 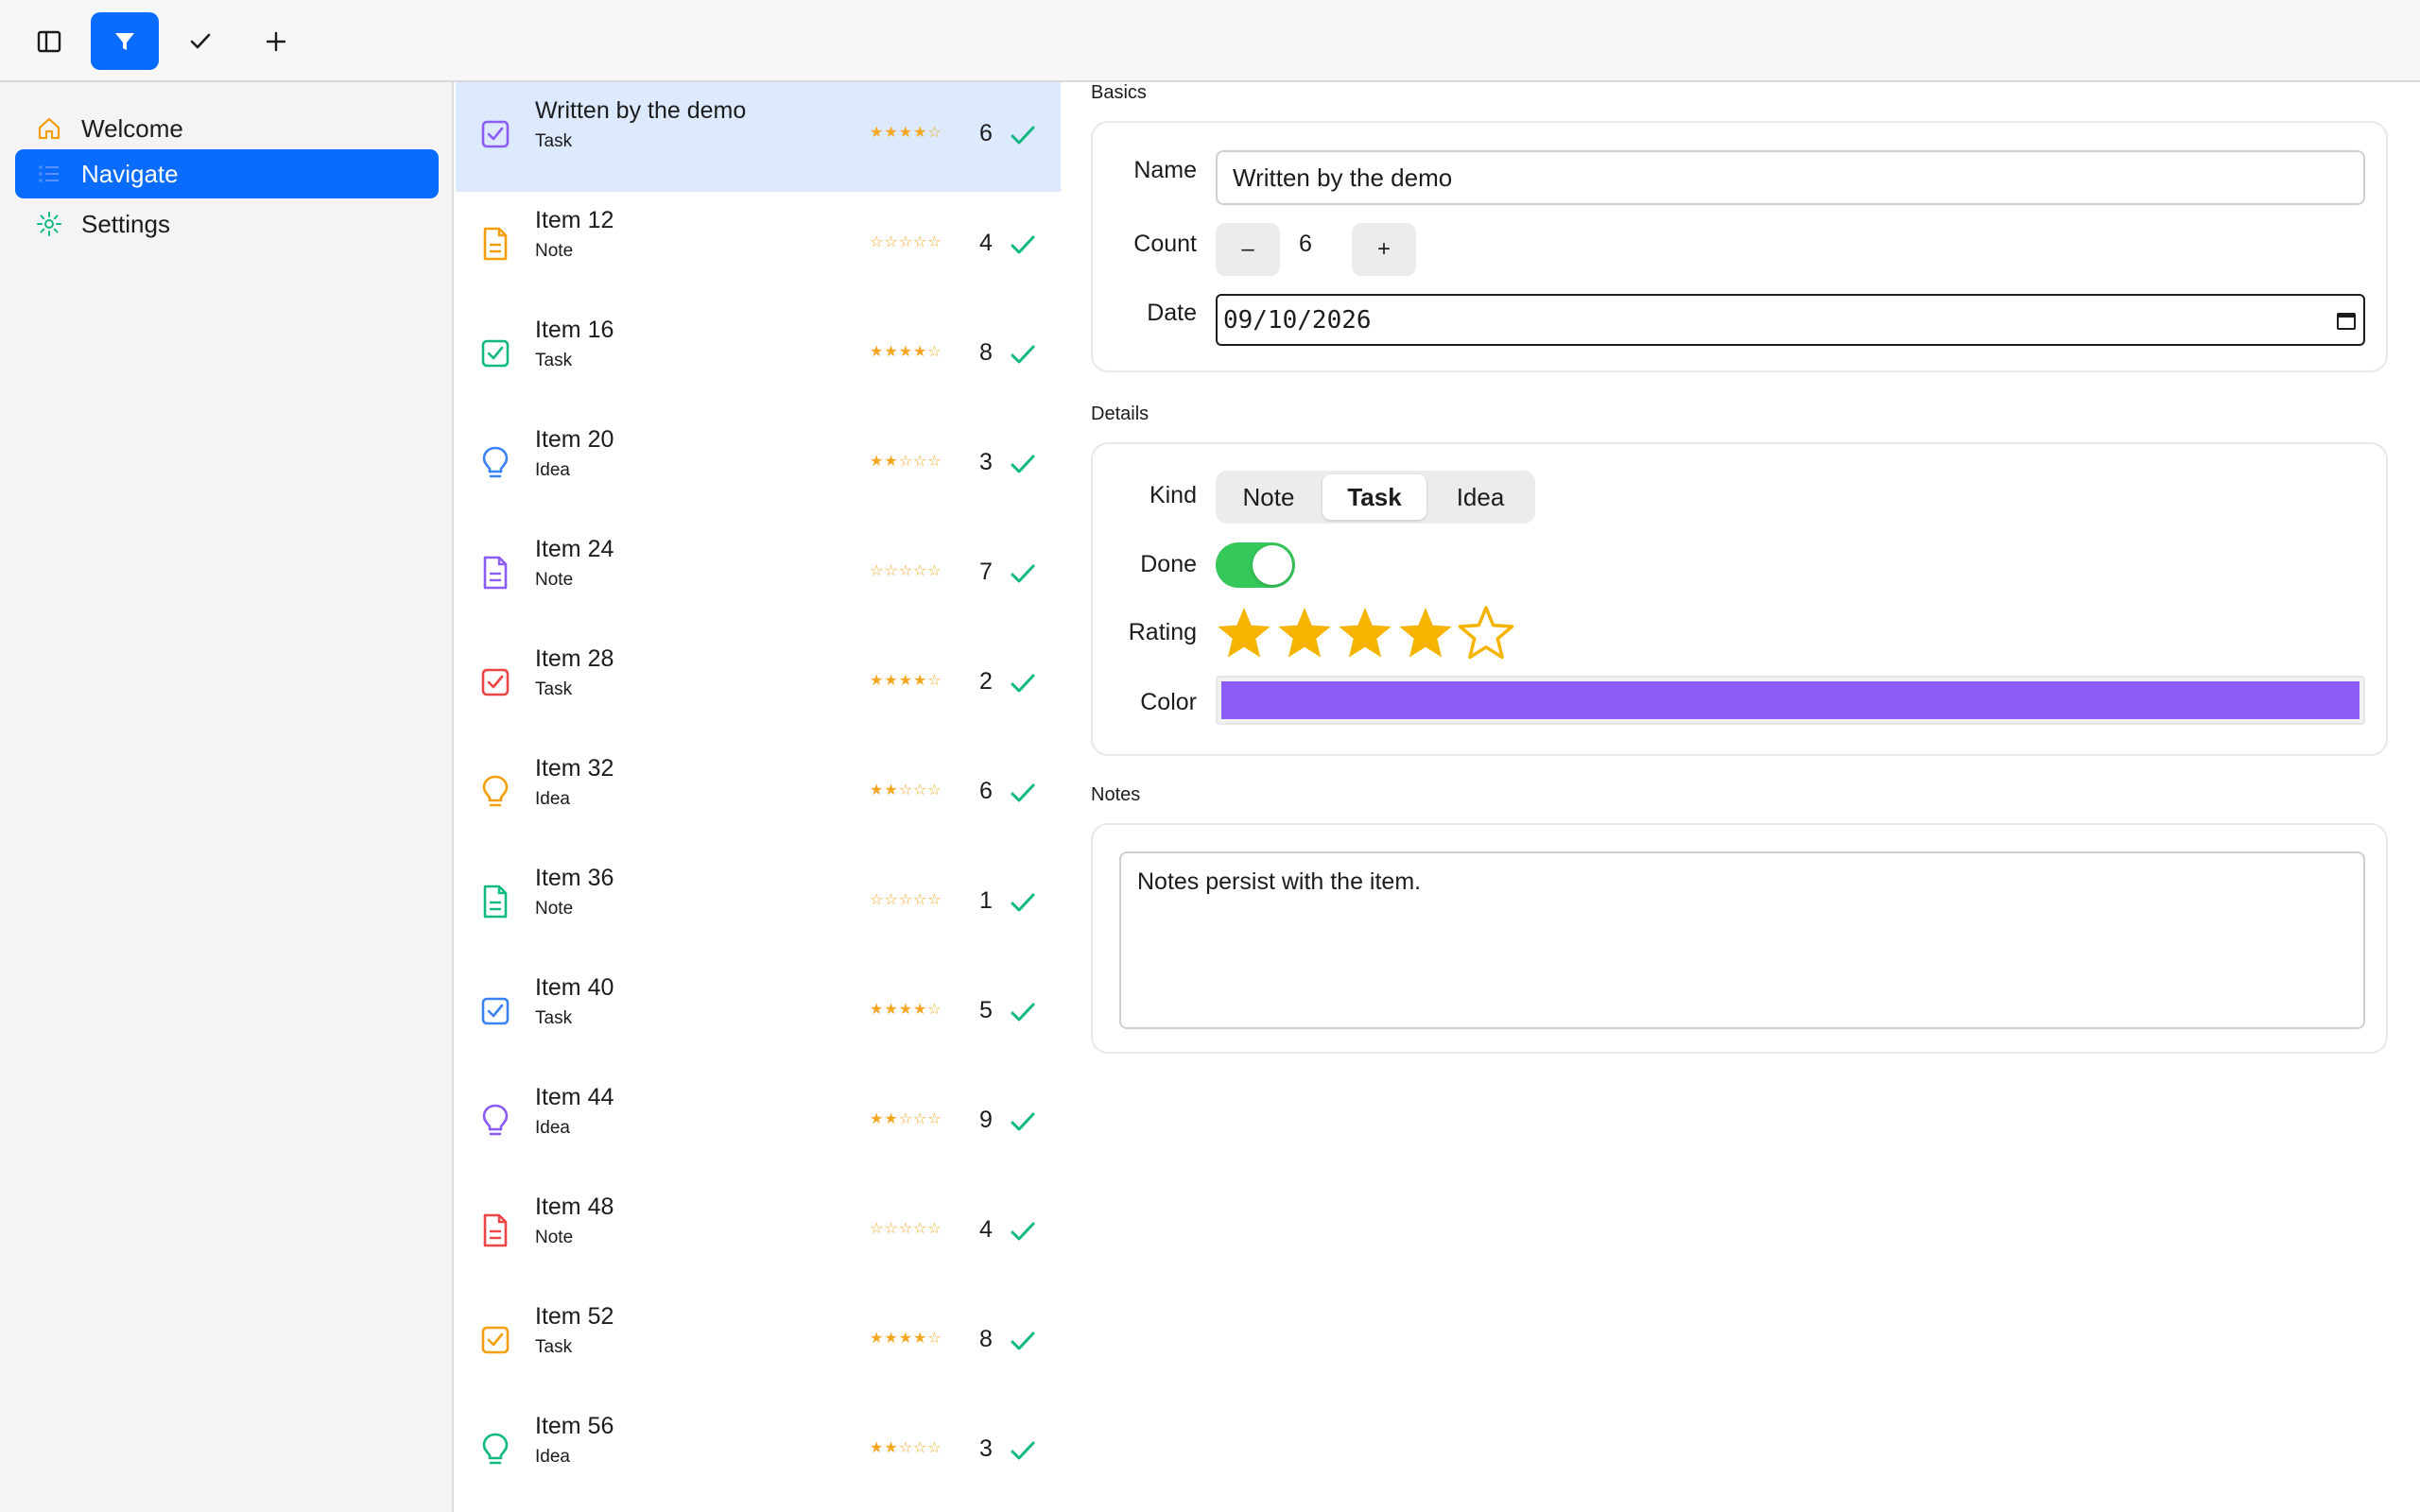 What do you see at coordinates (758, 246) in the screenshot?
I see `list-item: Item 12 Note ☆☆☆☆☆ 4` at bounding box center [758, 246].